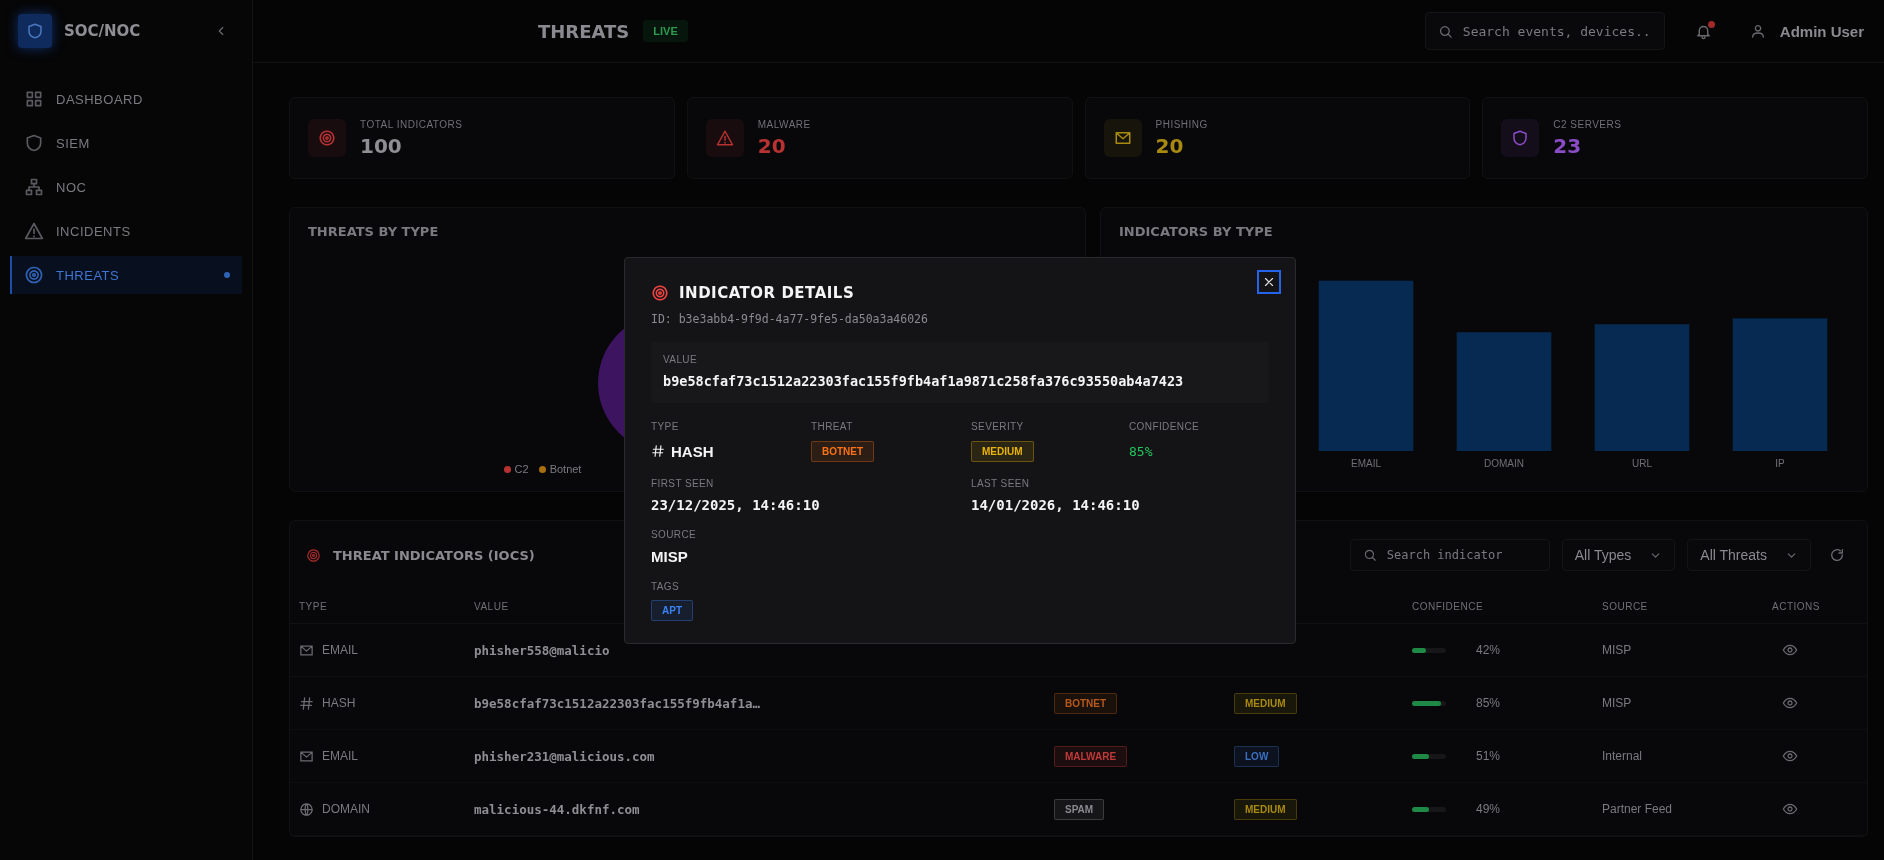  Describe the element at coordinates (34, 231) in the screenshot. I see `warning-icon` at that location.